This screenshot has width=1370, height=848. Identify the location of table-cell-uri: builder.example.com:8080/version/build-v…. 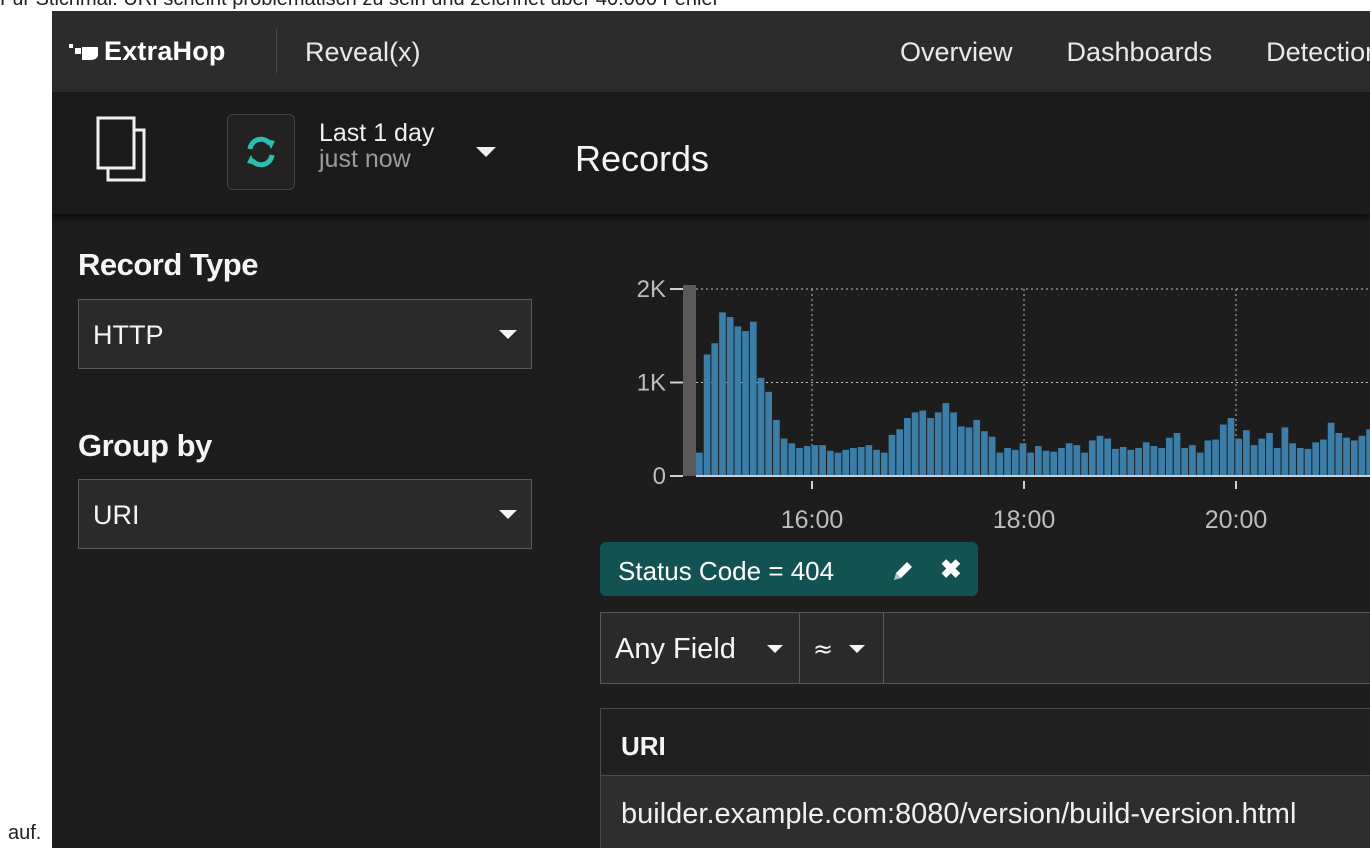
(959, 814).